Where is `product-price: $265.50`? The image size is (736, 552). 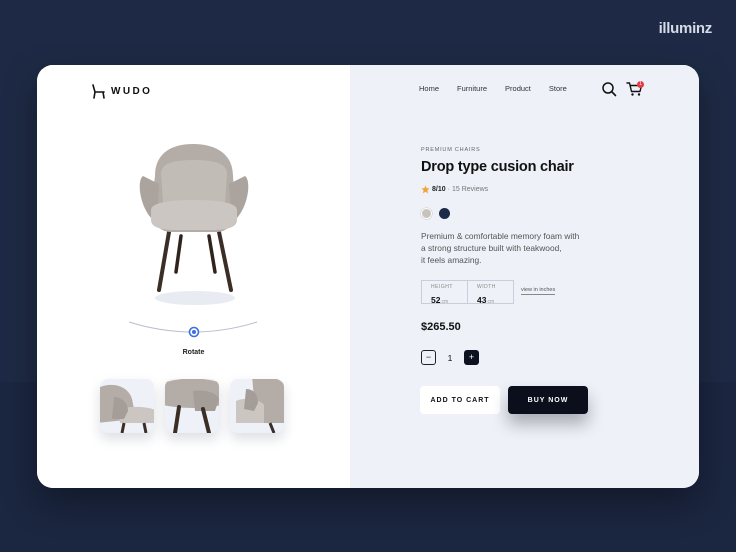 product-price: $265.50 is located at coordinates (441, 327).